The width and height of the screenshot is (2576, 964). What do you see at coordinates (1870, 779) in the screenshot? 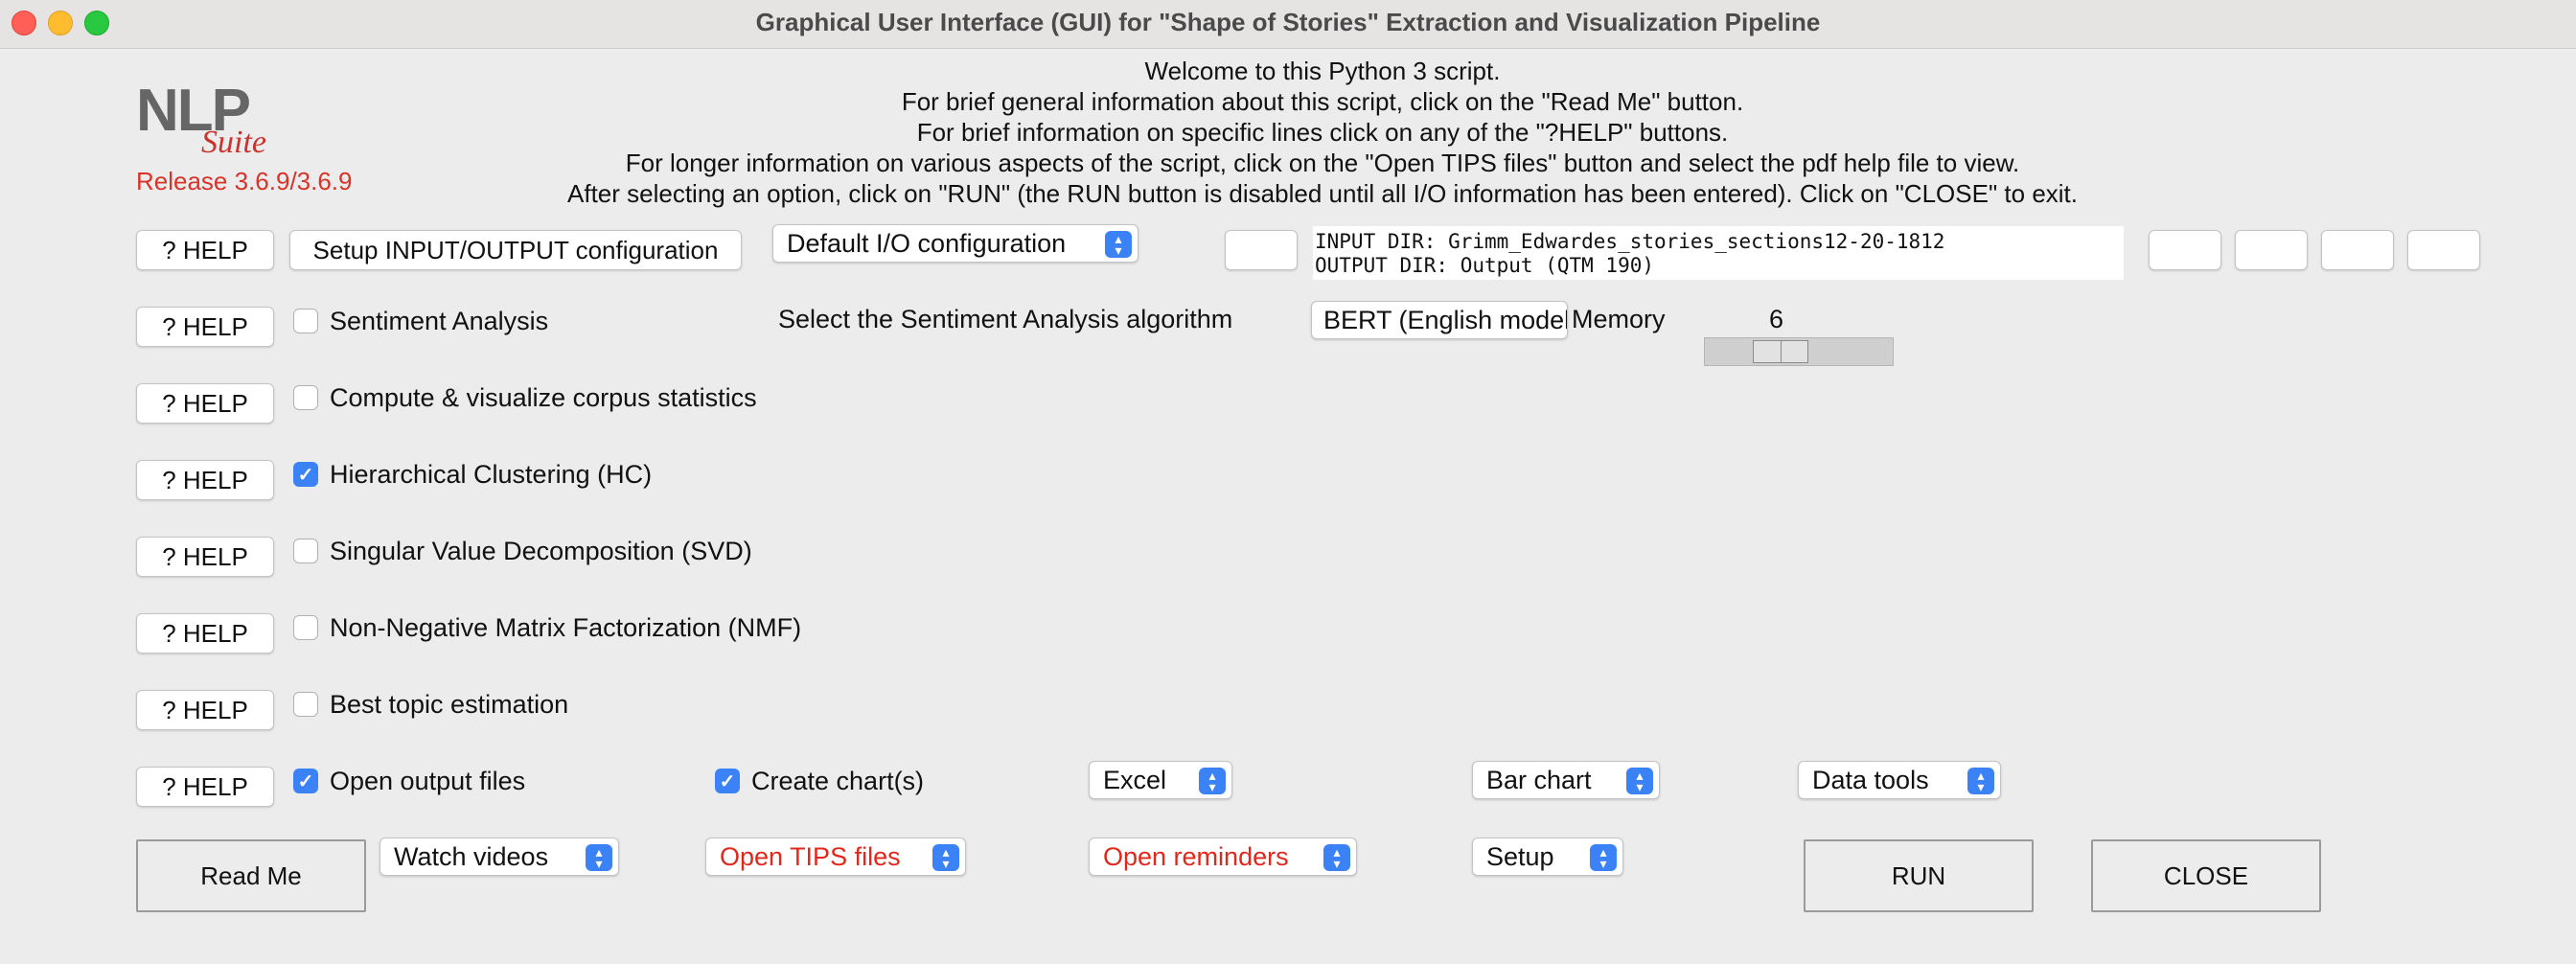
I see `data-tools-value: Data tools` at bounding box center [1870, 779].